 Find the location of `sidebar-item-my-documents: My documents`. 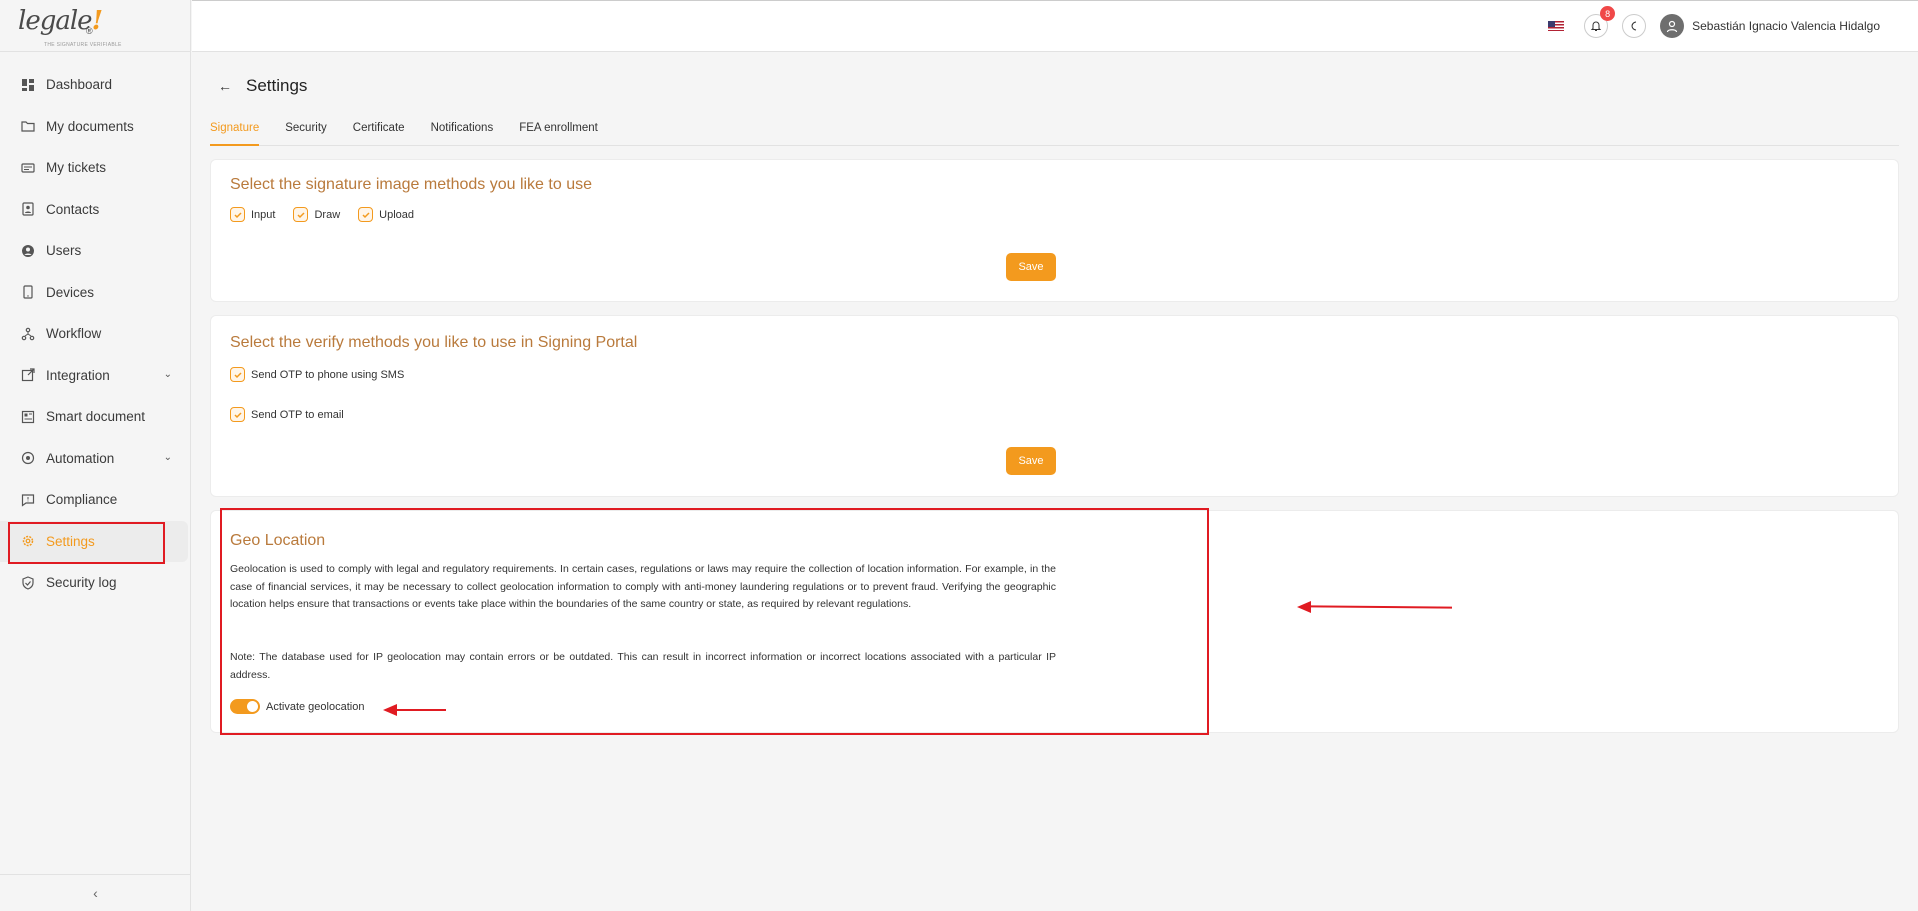

sidebar-item-my-documents: My documents is located at coordinates (95, 127).